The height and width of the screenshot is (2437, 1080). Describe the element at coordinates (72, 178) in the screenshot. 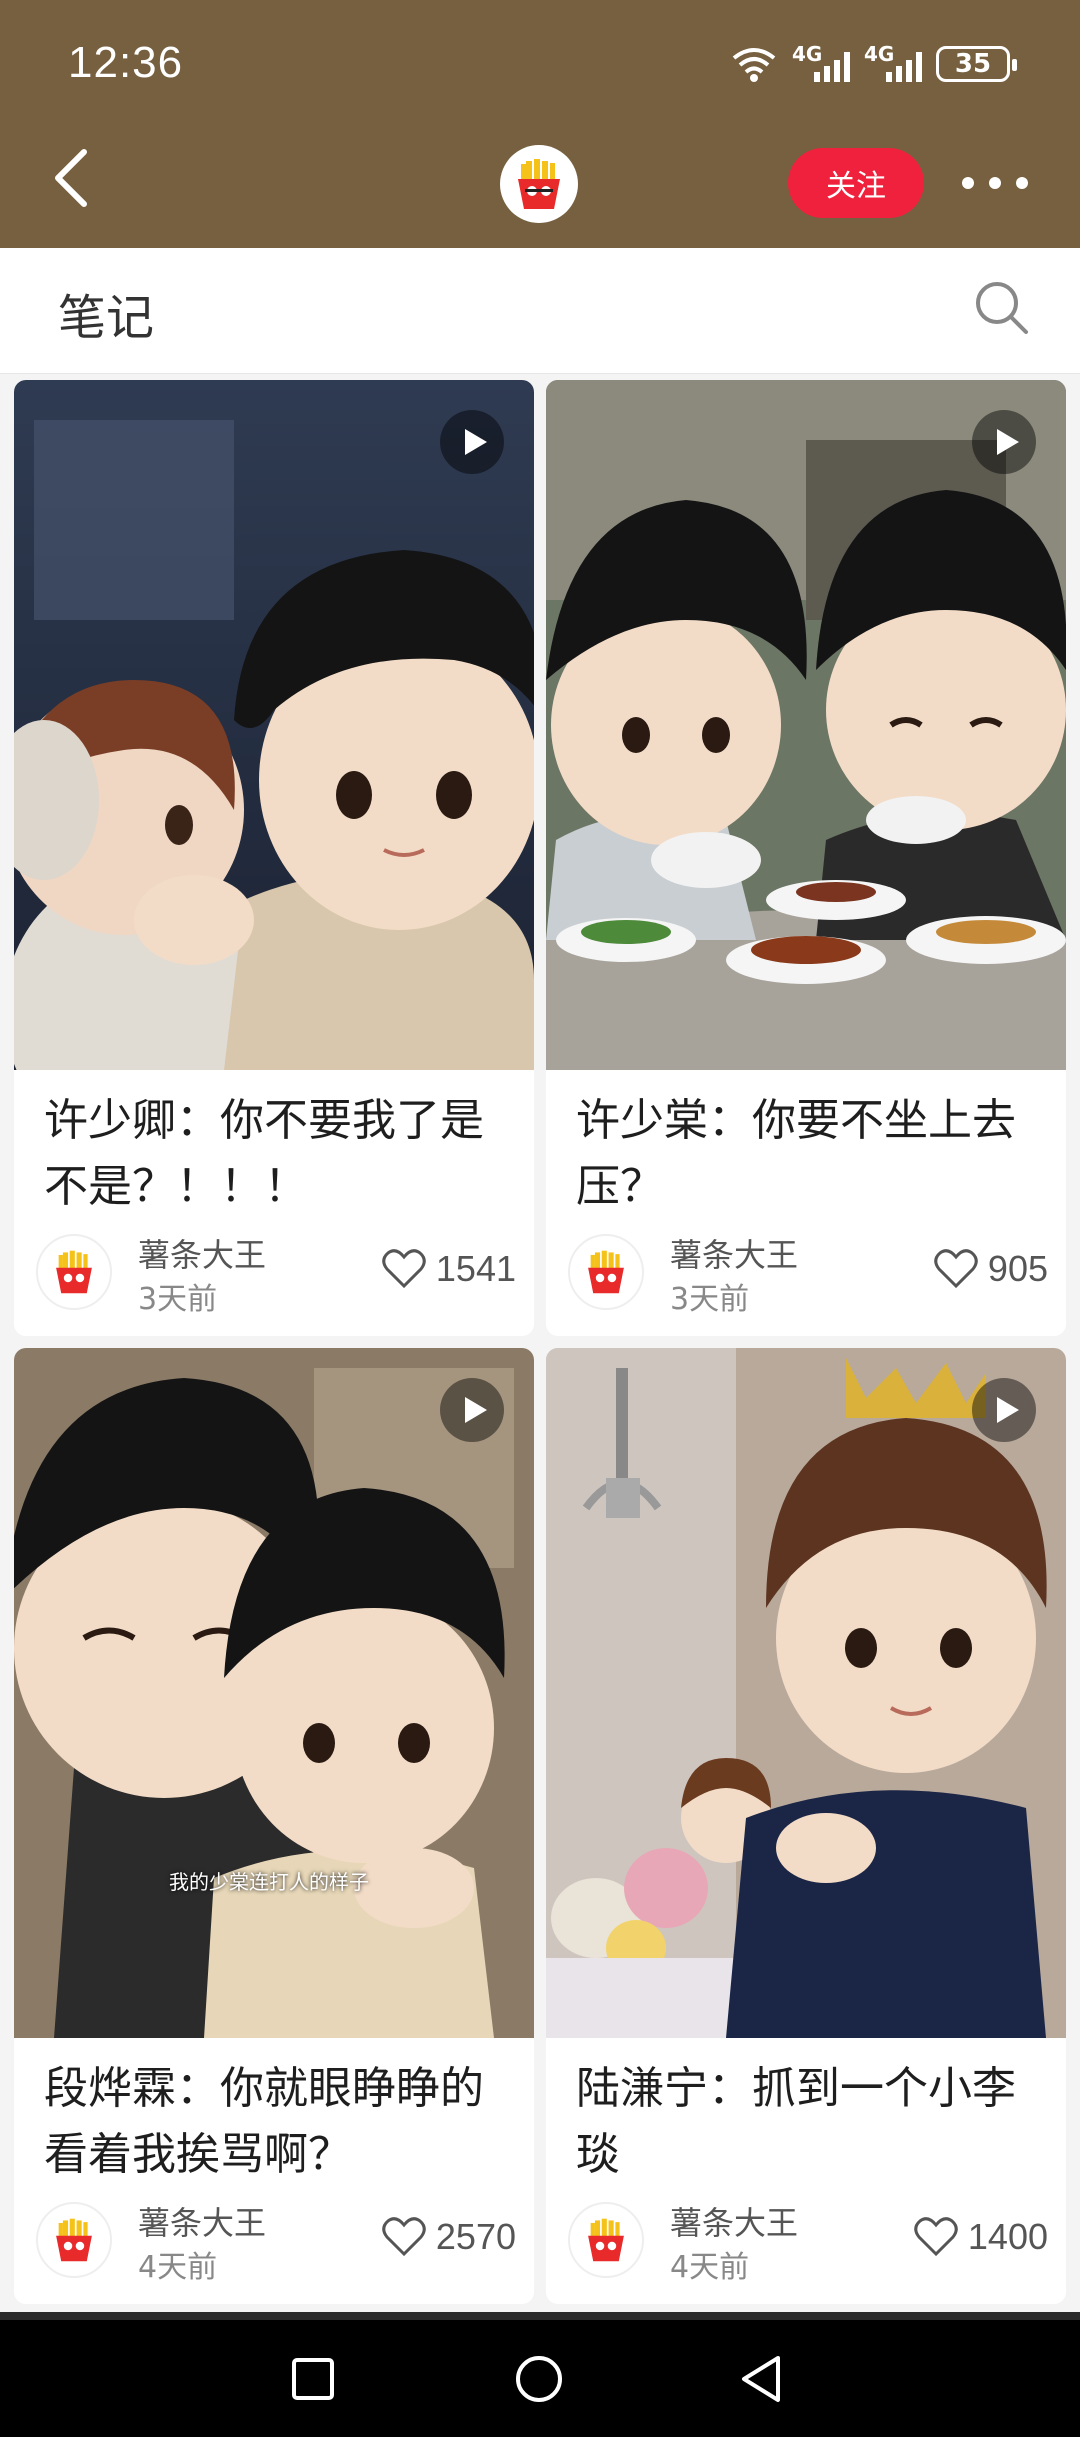

I see `back-arrow-icon` at that location.